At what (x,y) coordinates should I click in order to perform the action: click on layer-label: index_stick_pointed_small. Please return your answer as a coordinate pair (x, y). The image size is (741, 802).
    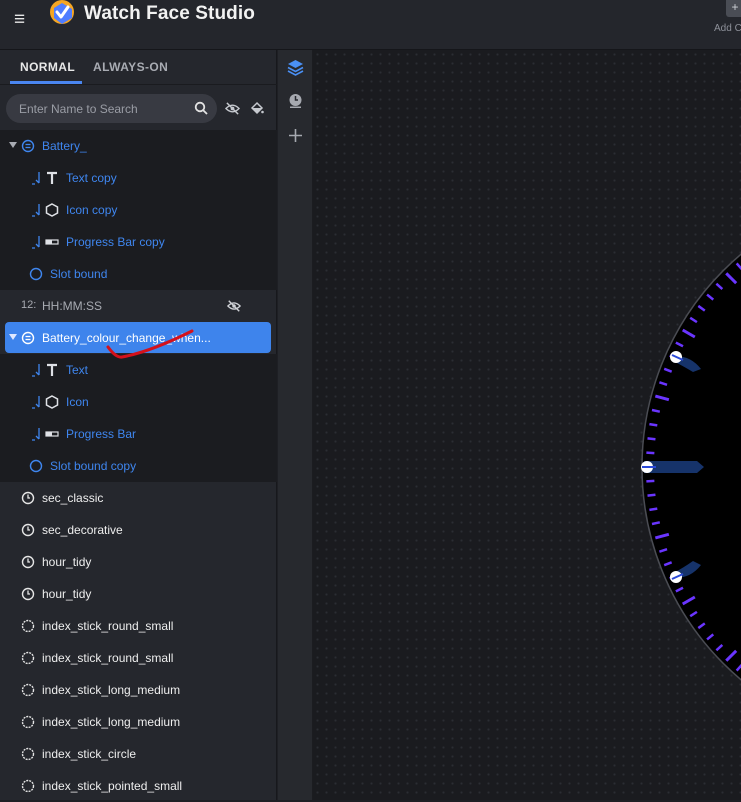
    Looking at the image, I should click on (112, 786).